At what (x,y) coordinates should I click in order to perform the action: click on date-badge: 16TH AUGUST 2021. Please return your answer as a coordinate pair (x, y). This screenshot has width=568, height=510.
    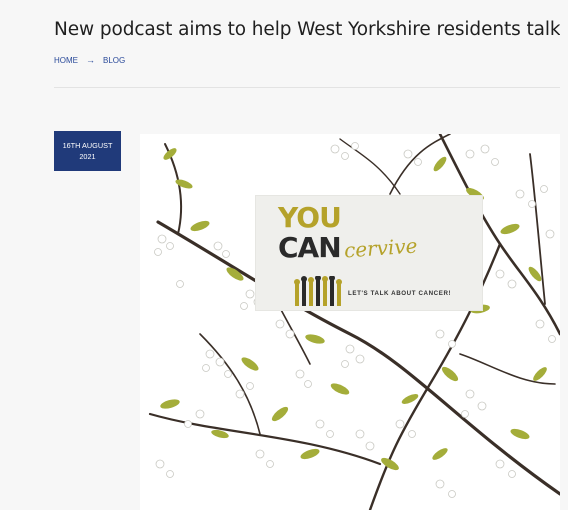
    Looking at the image, I should click on (87, 151).